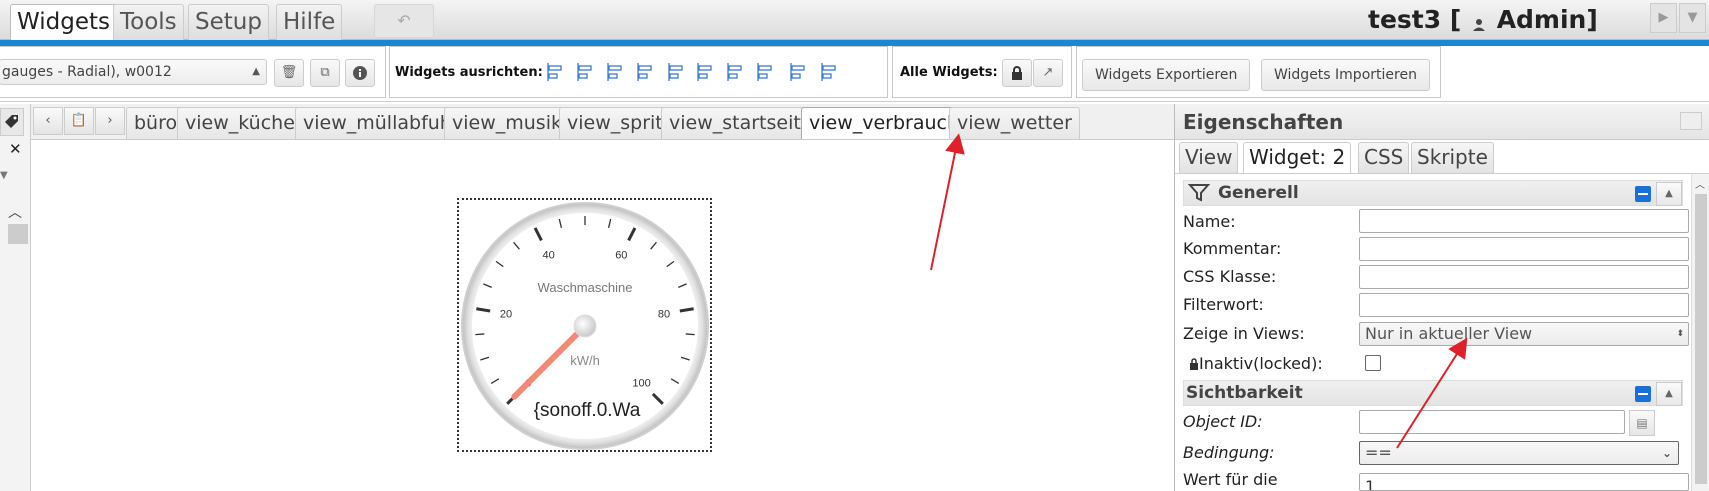 This screenshot has height=491, width=1709. What do you see at coordinates (1232, 248) in the screenshot?
I see `comment-label: Kommentar:` at bounding box center [1232, 248].